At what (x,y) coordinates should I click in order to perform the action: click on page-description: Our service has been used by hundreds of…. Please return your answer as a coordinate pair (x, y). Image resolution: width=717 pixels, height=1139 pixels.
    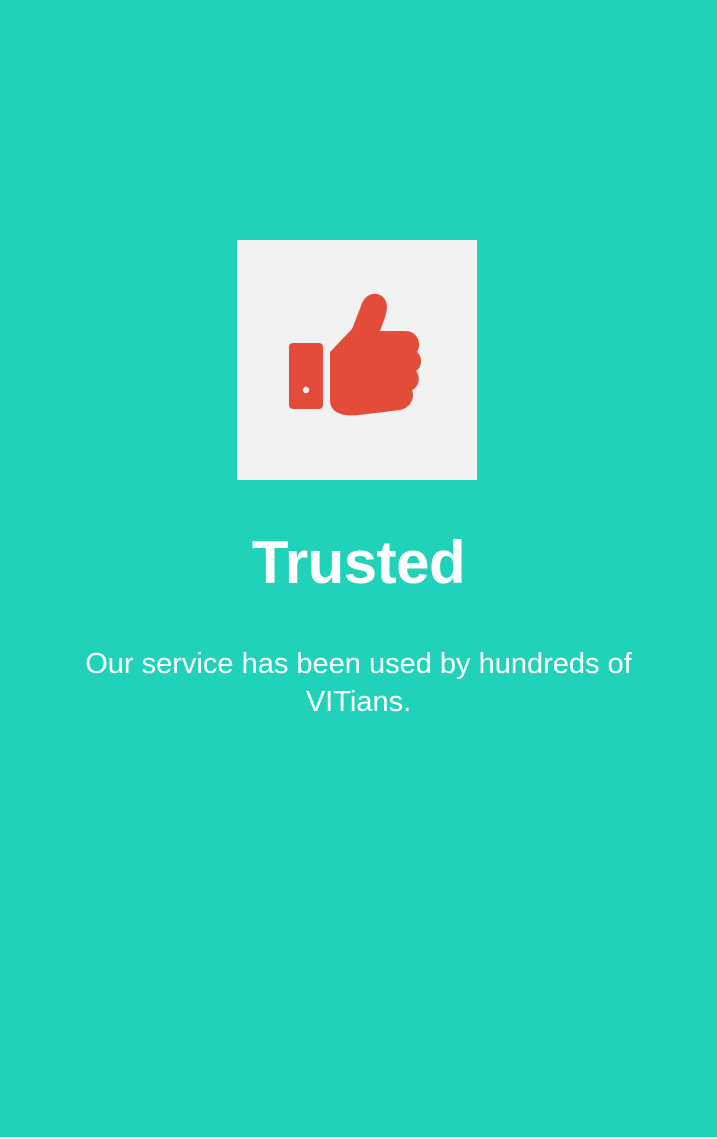
    Looking at the image, I should click on (358, 683).